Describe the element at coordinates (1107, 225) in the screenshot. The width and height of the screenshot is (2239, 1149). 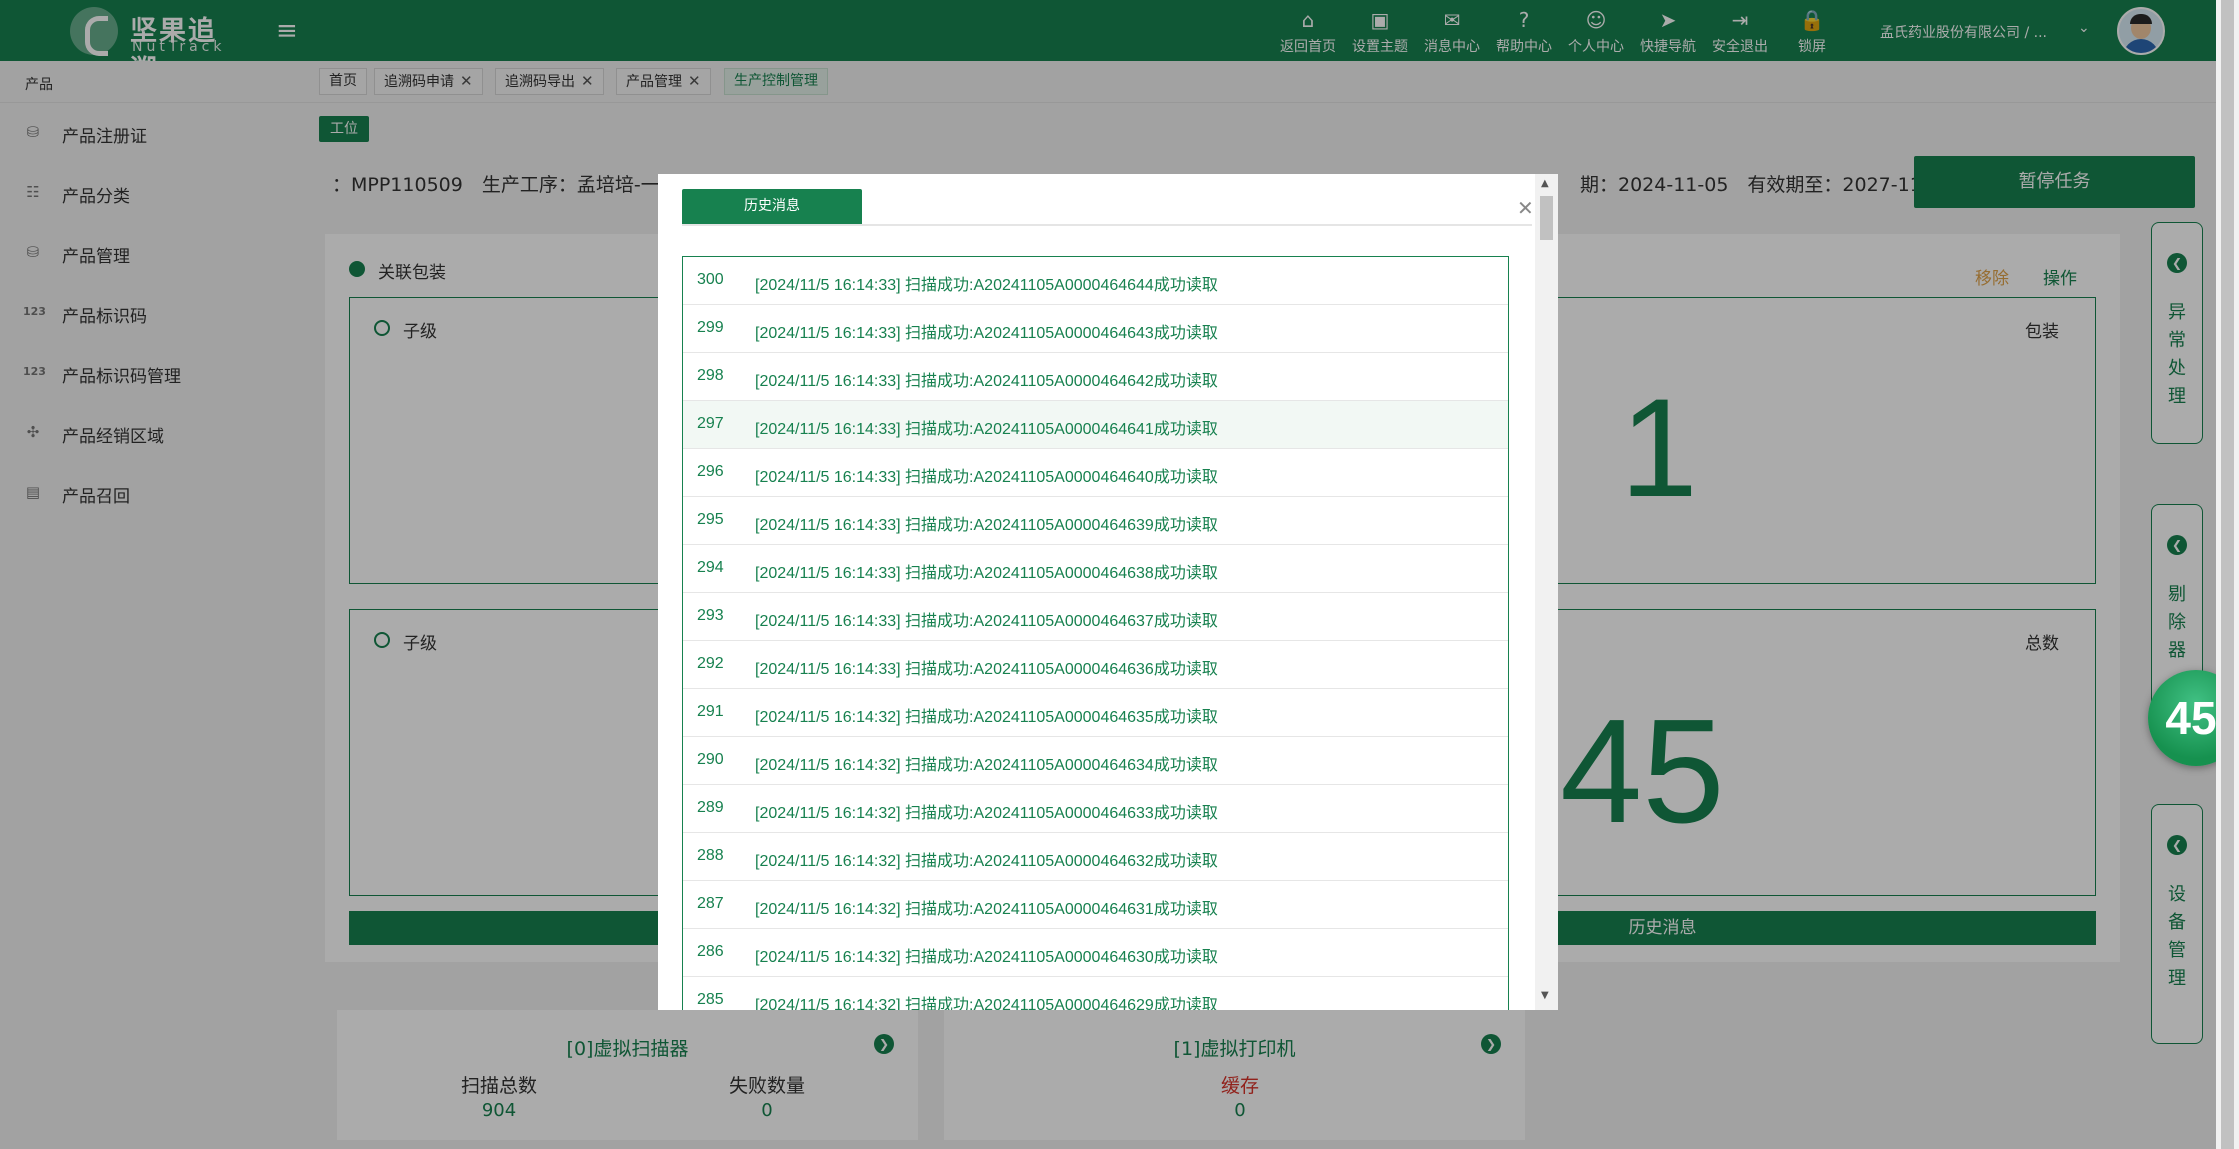
I see `tab-underline` at that location.